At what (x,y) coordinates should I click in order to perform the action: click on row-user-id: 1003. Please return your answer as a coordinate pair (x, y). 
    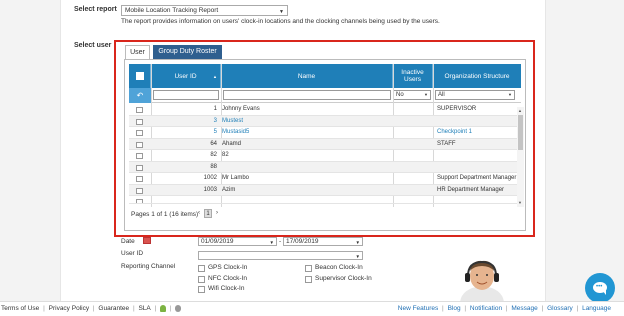
    Looking at the image, I should click on (210, 189).